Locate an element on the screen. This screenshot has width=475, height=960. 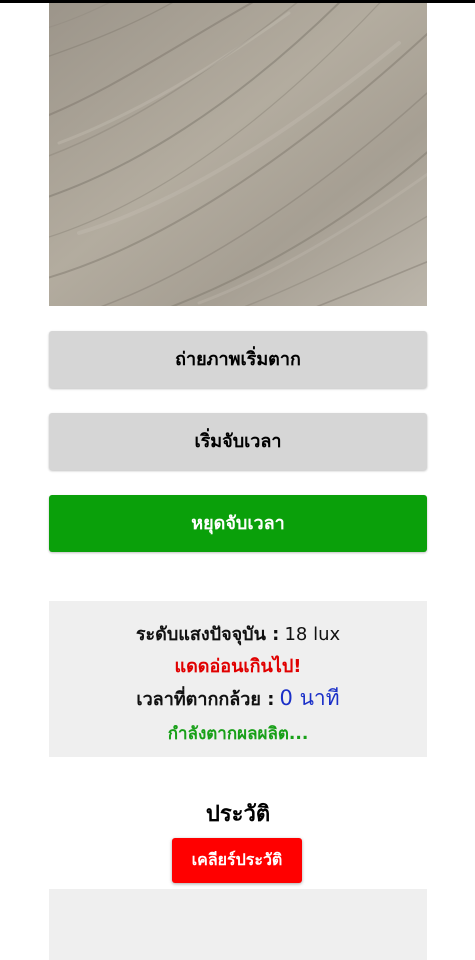
drying-time-value: 0 นาที is located at coordinates (309, 698).